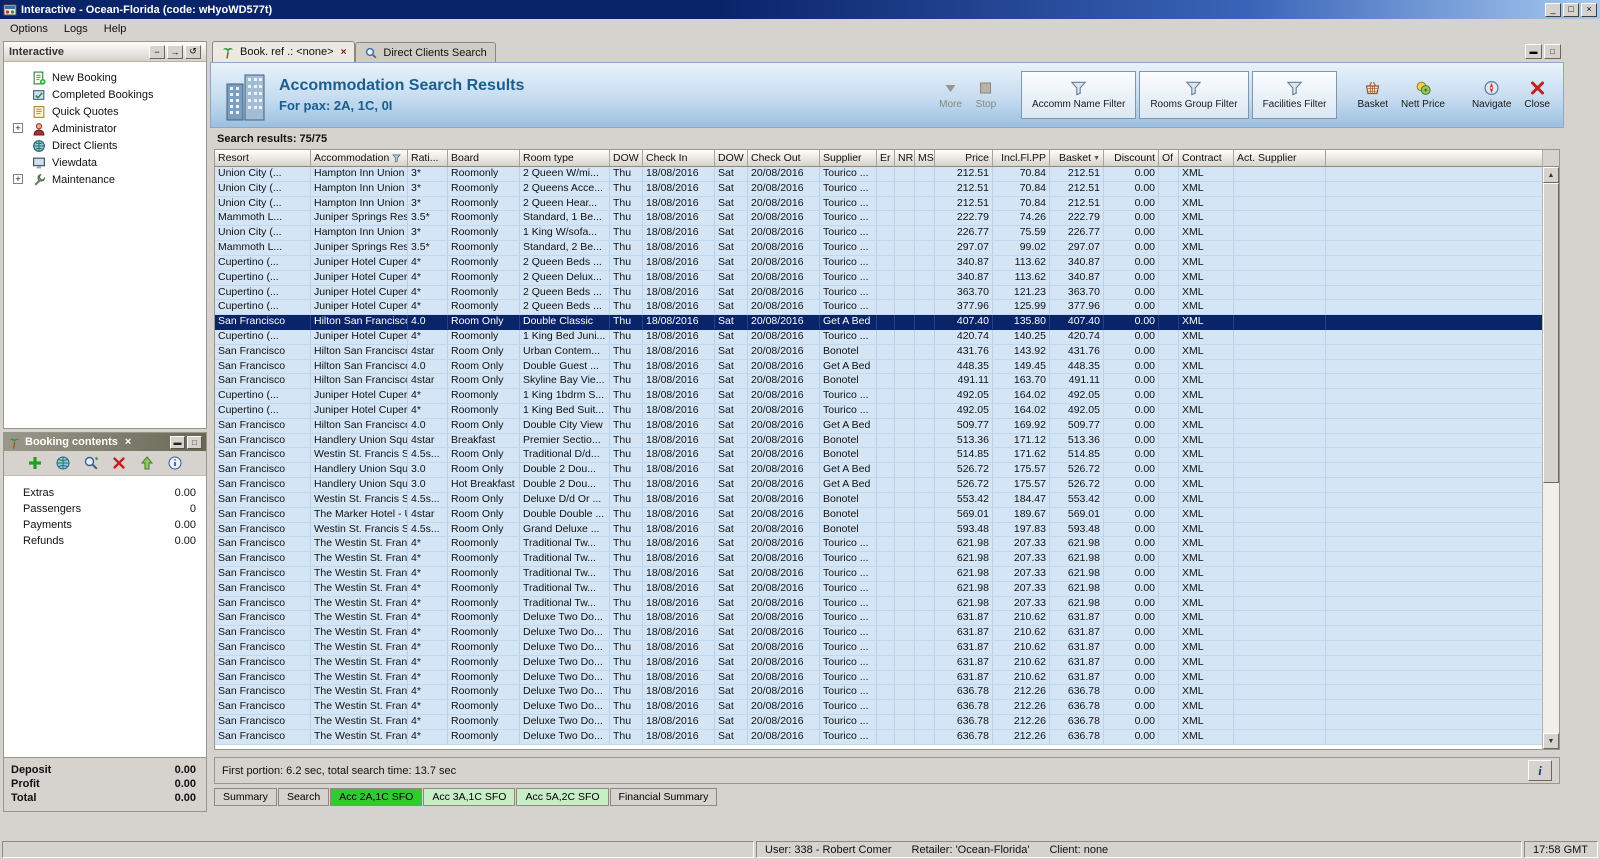 The image size is (1600, 860). I want to click on column-header-basket: Basket ▼, so click(1077, 158).